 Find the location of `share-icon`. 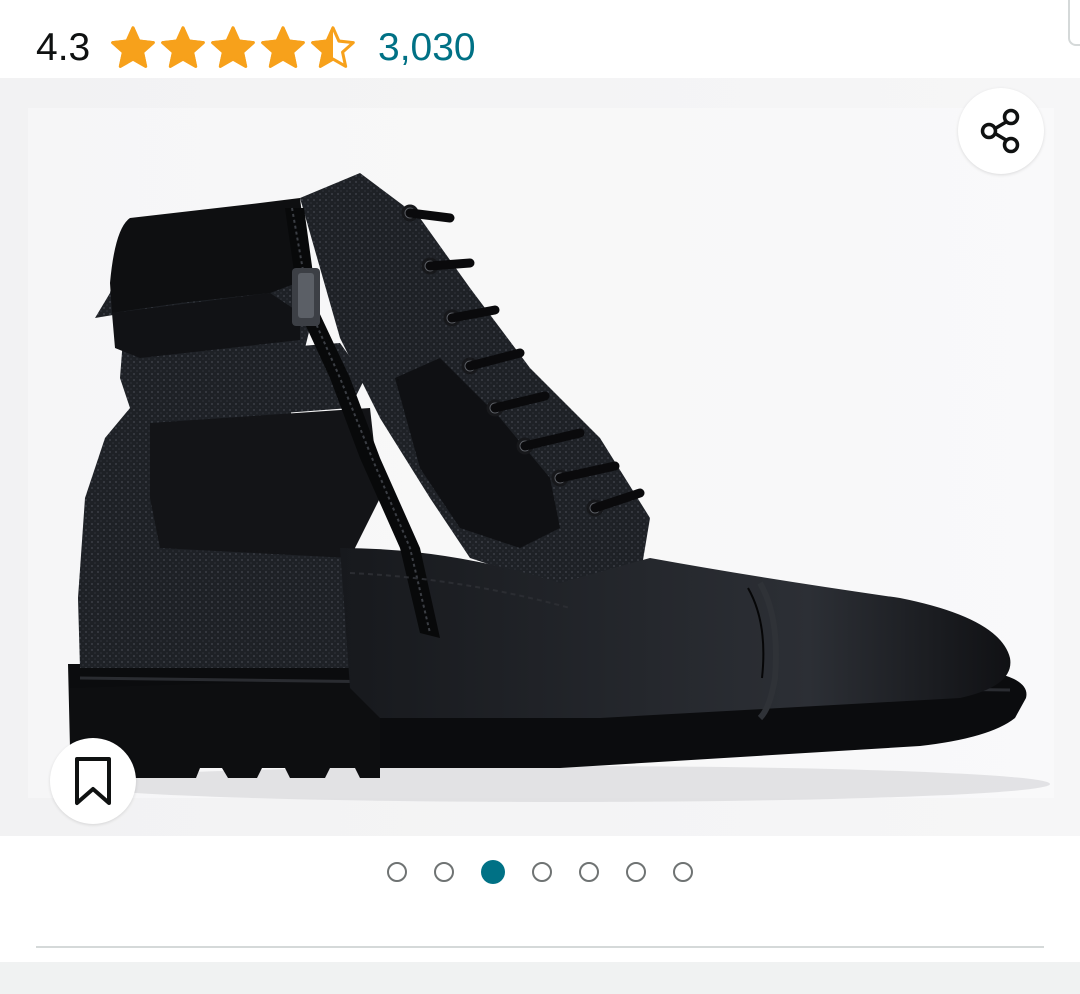

share-icon is located at coordinates (1000, 131).